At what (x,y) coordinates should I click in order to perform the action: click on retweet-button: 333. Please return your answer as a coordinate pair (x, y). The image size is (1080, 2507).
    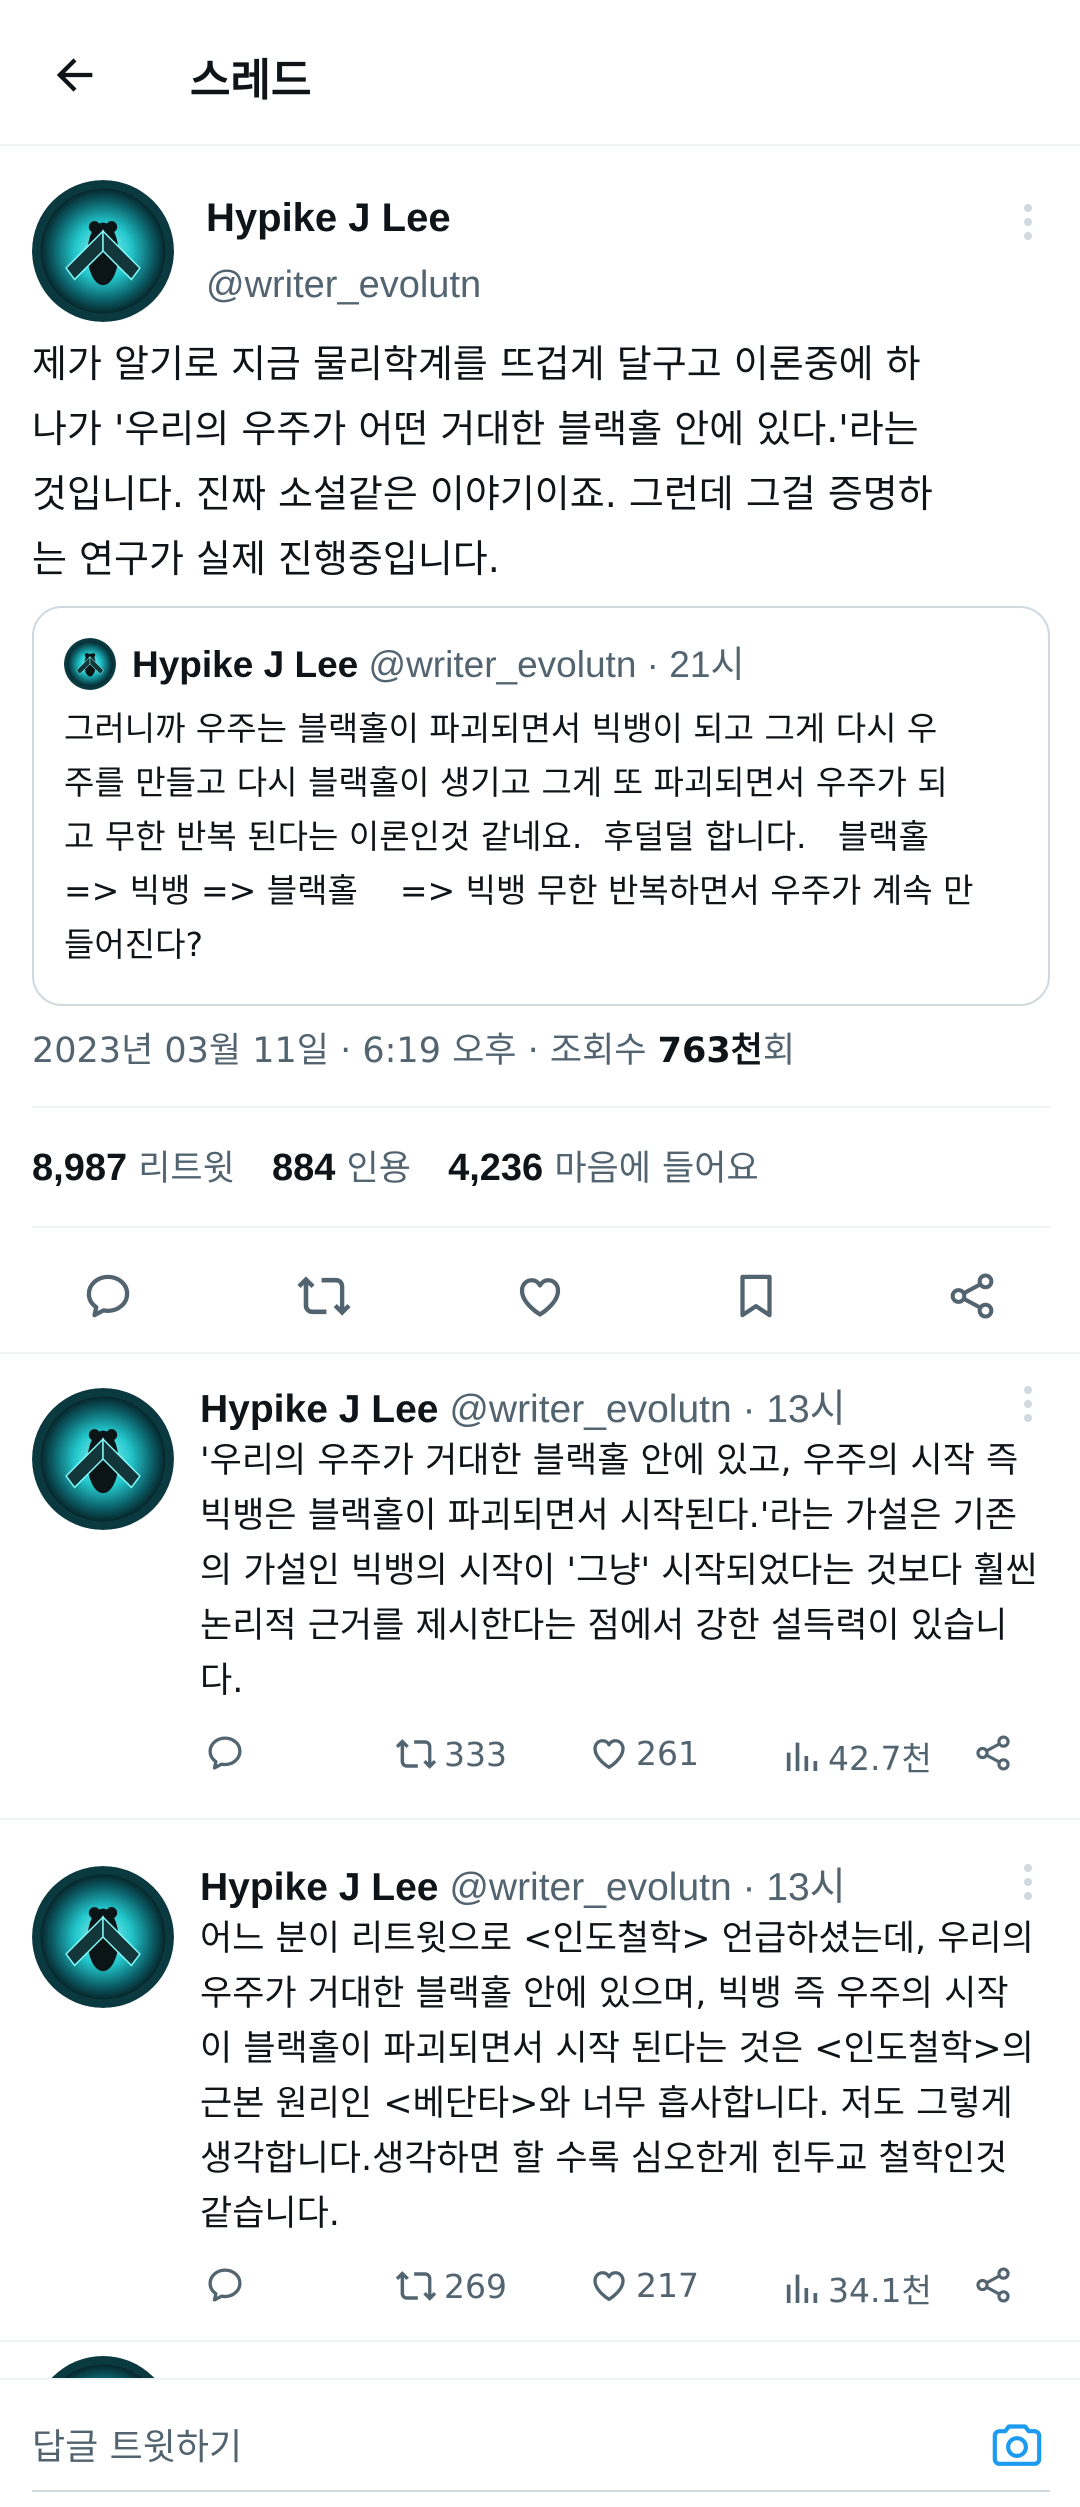
    Looking at the image, I should click on (450, 1754).